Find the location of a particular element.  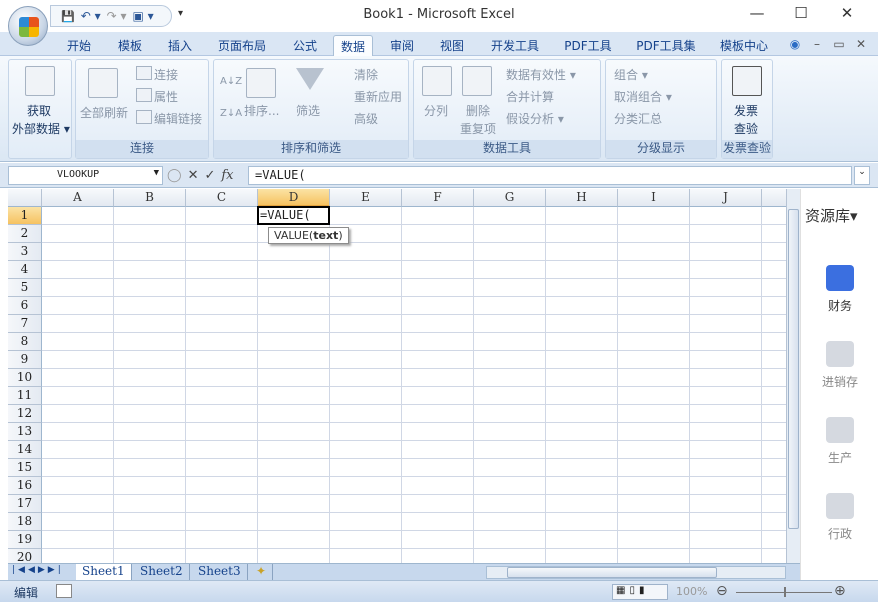

ribbon-minimize-icon: – is located at coordinates (817, 45).